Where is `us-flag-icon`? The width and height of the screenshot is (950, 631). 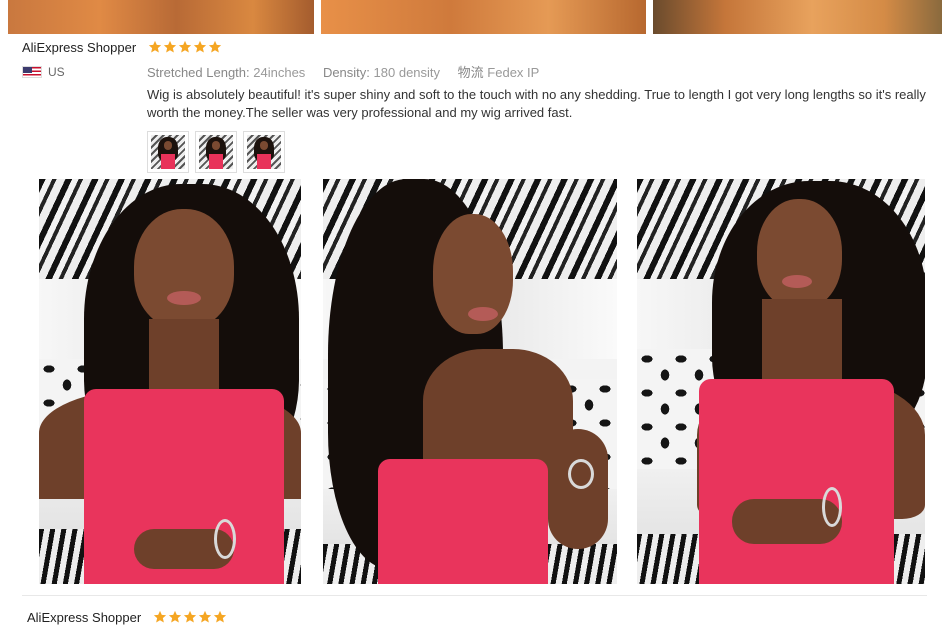 us-flag-icon is located at coordinates (32, 72).